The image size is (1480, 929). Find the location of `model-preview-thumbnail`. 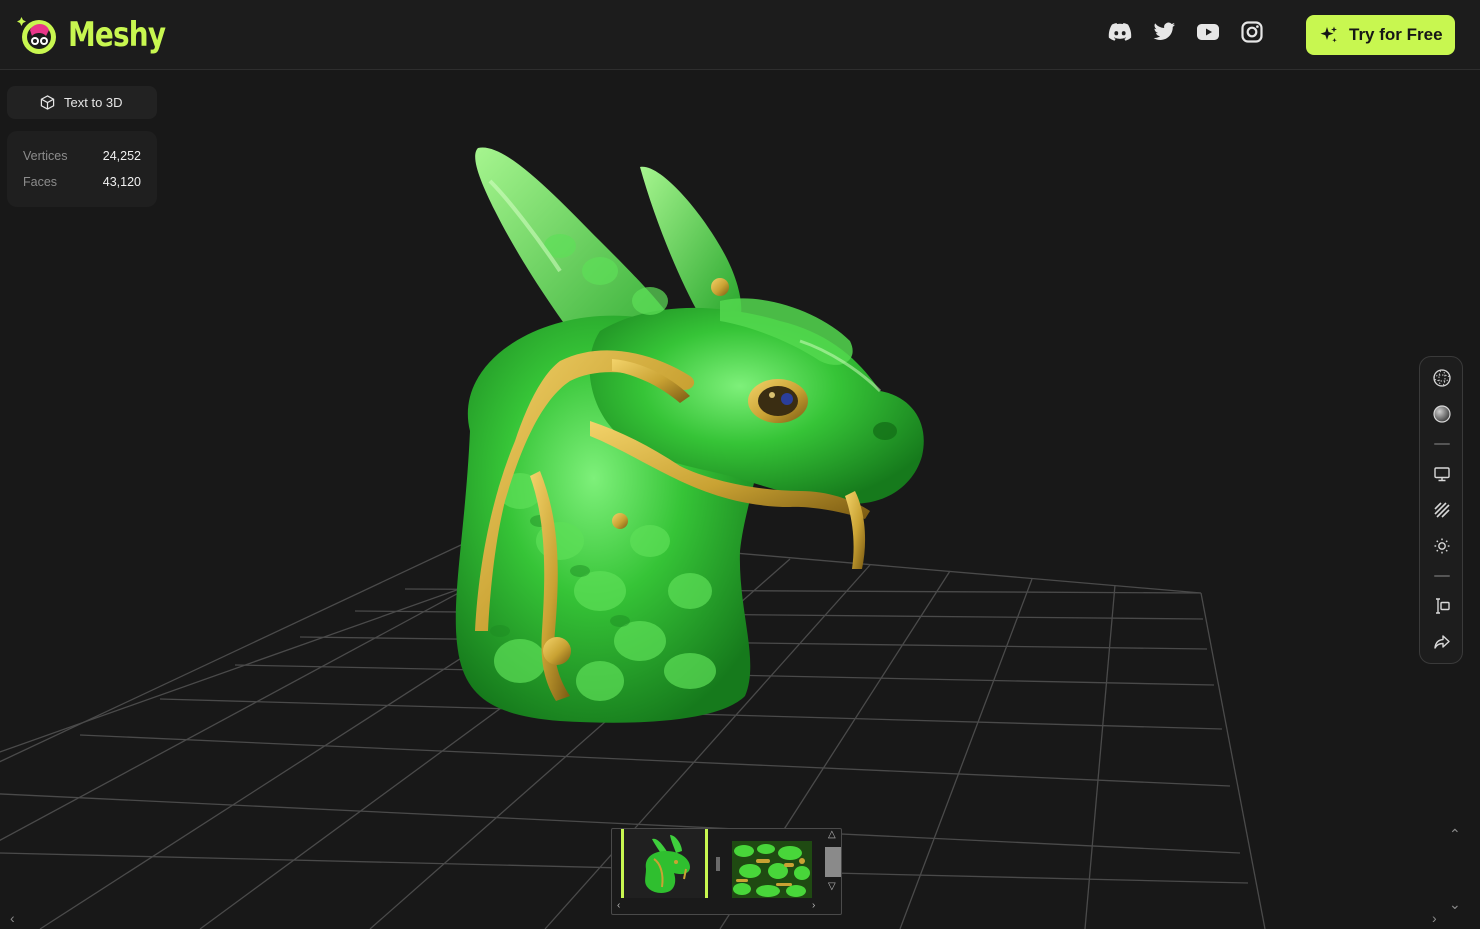

model-preview-thumbnail is located at coordinates (664, 863).